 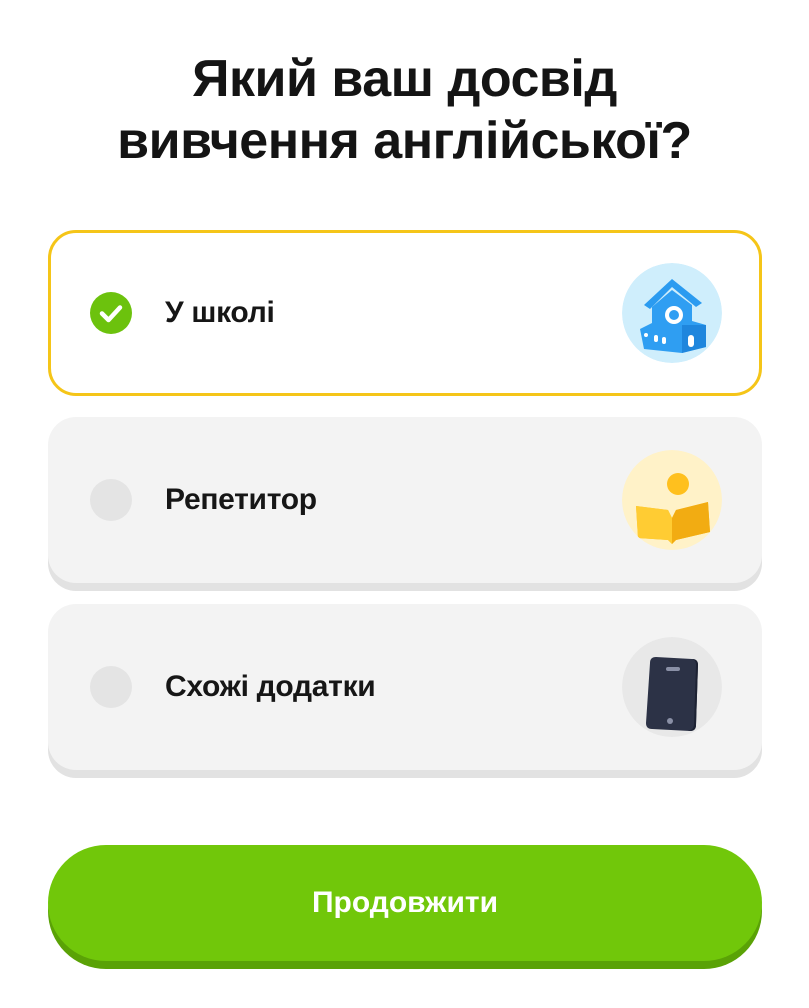 What do you see at coordinates (672, 500) in the screenshot?
I see `tutor-reading-icon` at bounding box center [672, 500].